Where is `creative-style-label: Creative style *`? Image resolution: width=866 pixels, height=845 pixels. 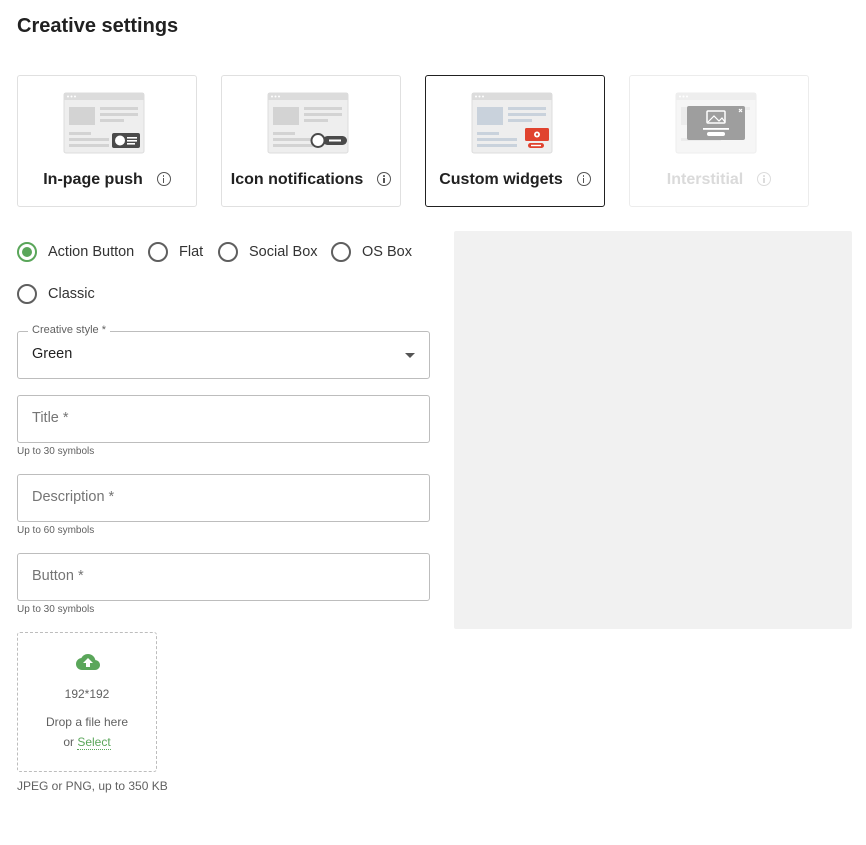 creative-style-label: Creative style * is located at coordinates (69, 330).